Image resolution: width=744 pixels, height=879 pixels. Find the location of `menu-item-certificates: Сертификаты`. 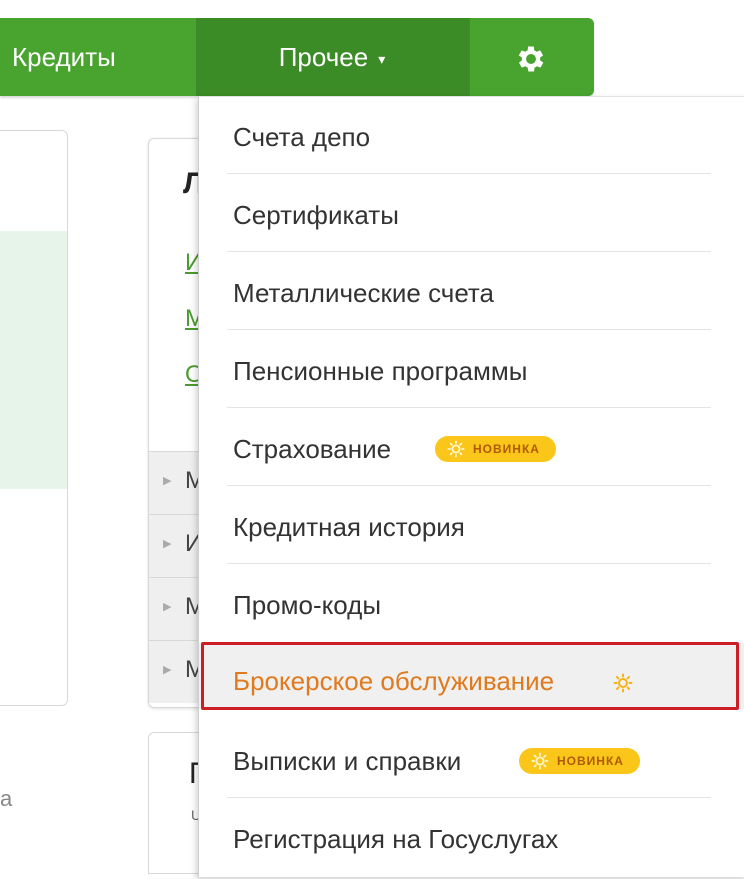

menu-item-certificates: Сертификаты is located at coordinates (471, 213).